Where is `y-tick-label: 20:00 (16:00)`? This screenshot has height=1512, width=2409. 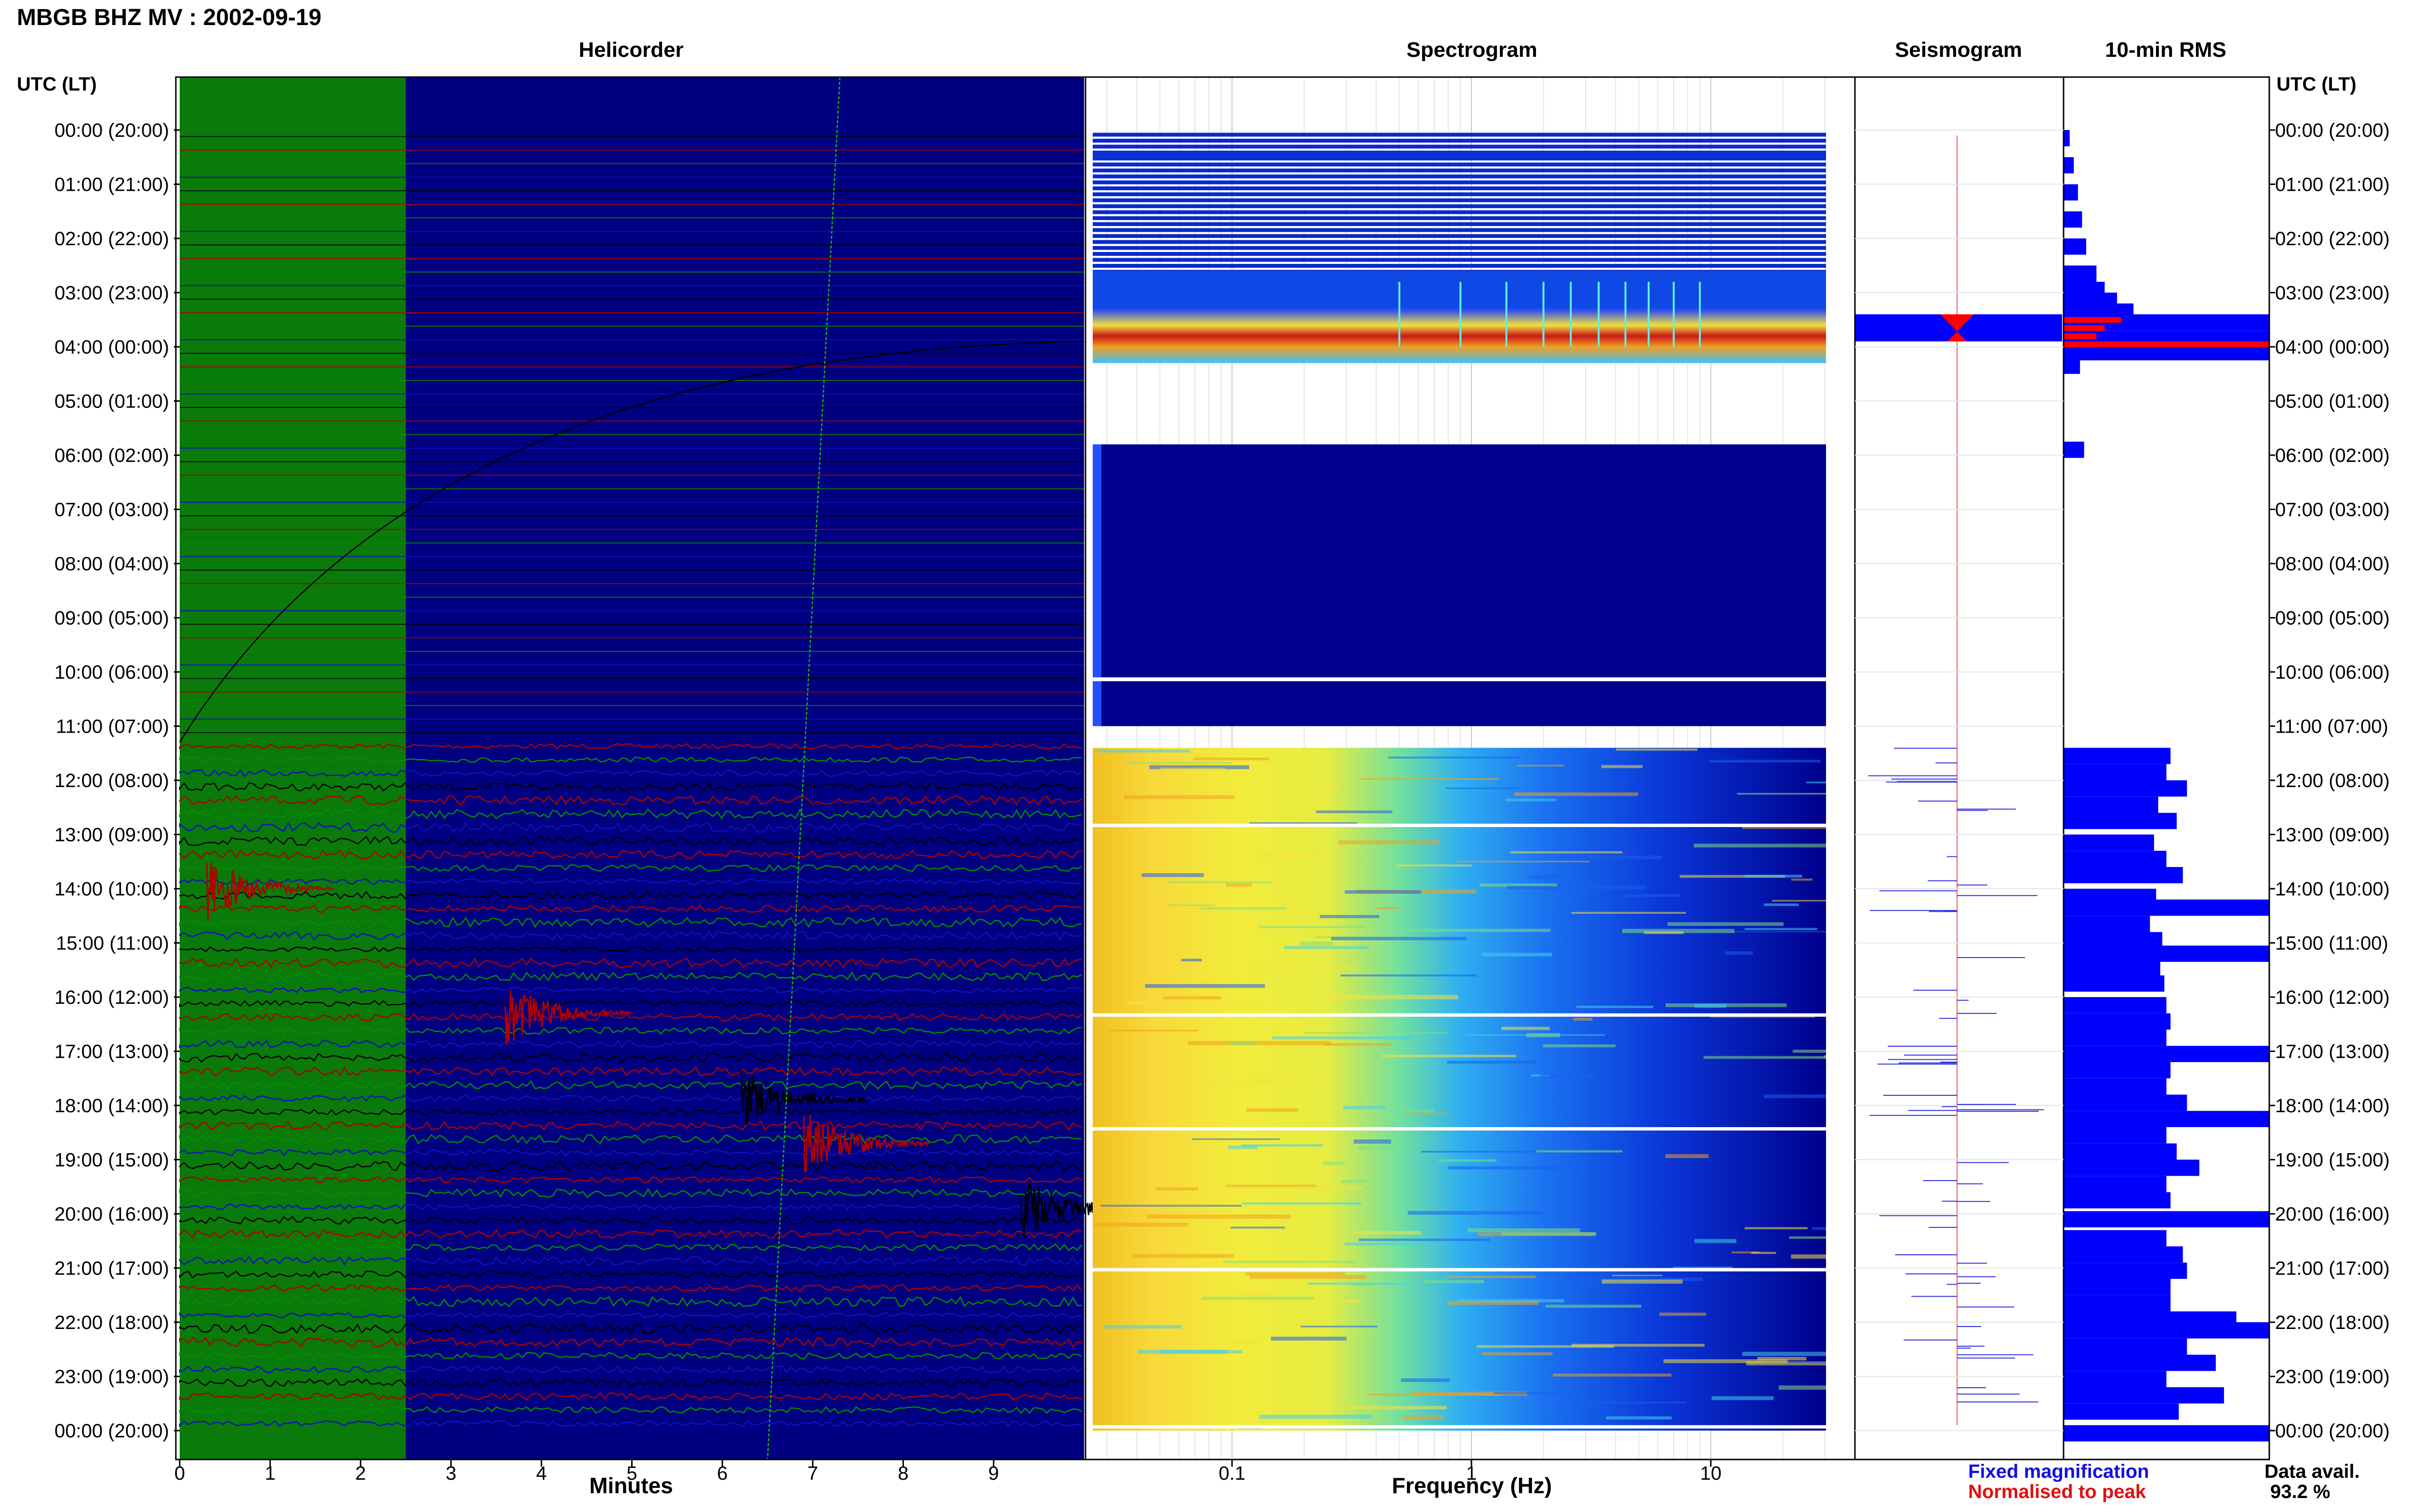
y-tick-label: 20:00 (16:00) is located at coordinates (111, 1214).